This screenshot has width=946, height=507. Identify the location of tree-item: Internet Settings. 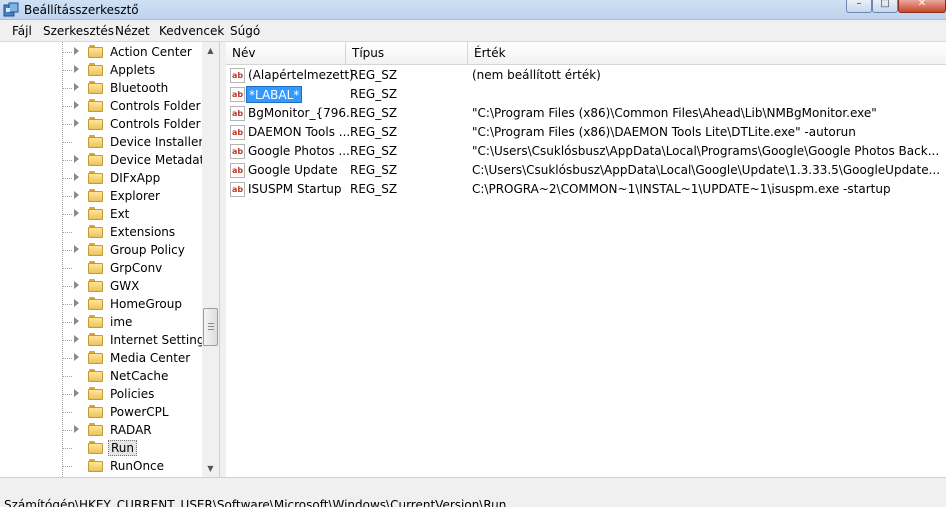
(105, 340).